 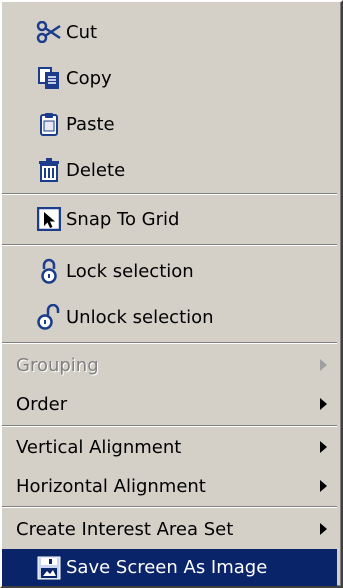 I want to click on menu-item-grouping: Grouping, so click(x=169, y=365).